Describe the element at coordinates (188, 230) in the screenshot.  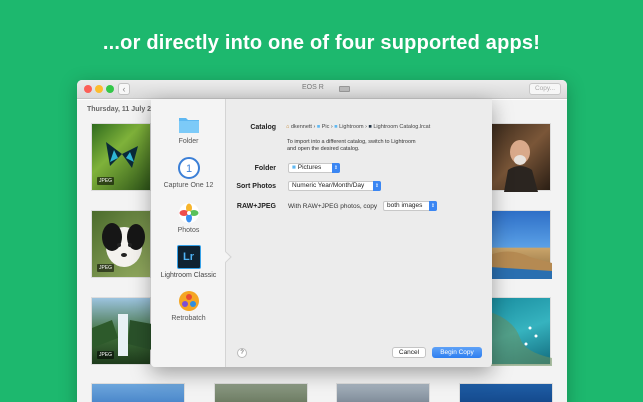
I see `app-label: Photos` at that location.